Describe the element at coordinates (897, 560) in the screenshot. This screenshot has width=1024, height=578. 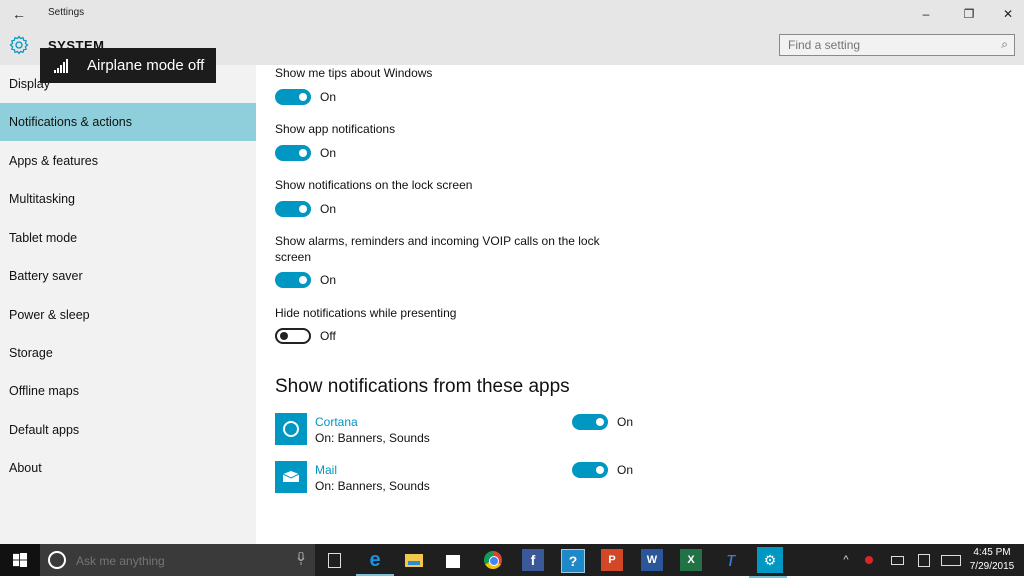
I see `battery-icon` at that location.